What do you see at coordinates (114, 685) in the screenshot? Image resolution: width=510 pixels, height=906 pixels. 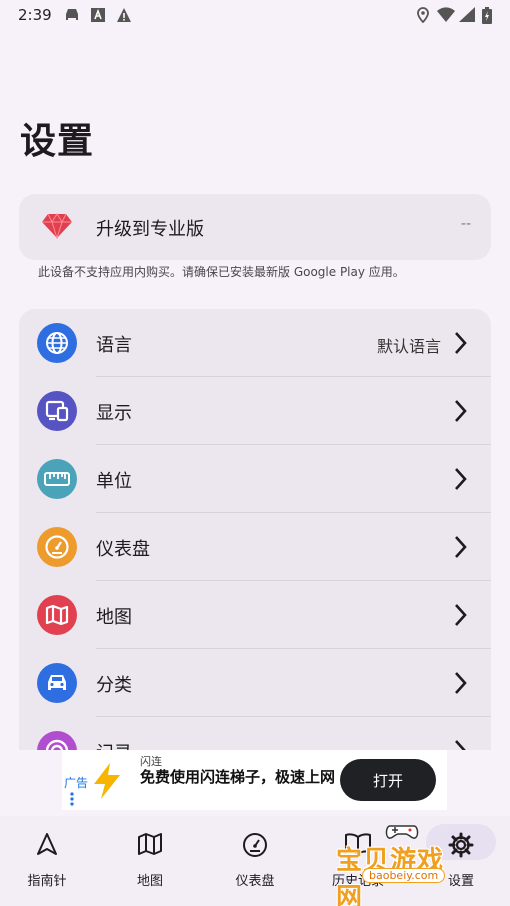 I see `settings-item-label: 分类` at bounding box center [114, 685].